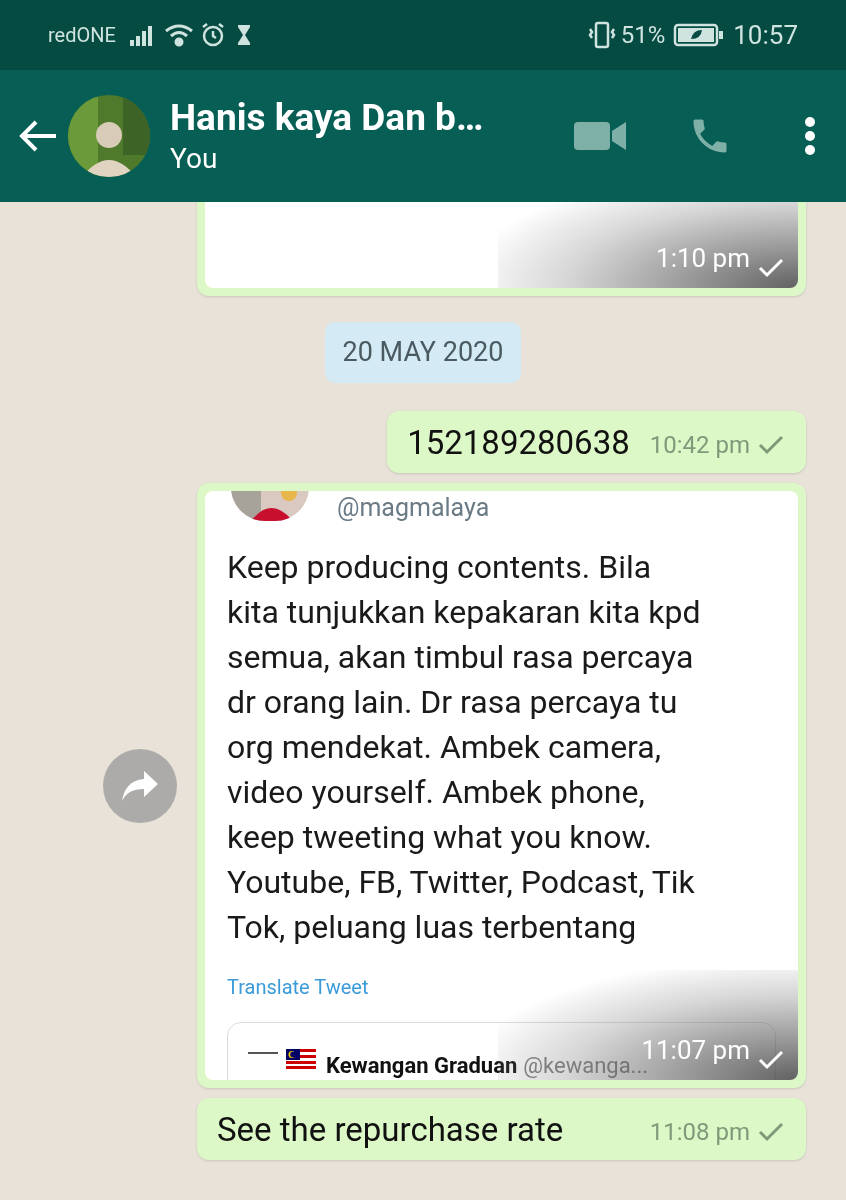 The image size is (846, 1200). What do you see at coordinates (140, 785) in the screenshot?
I see `share-arrow-icon` at bounding box center [140, 785].